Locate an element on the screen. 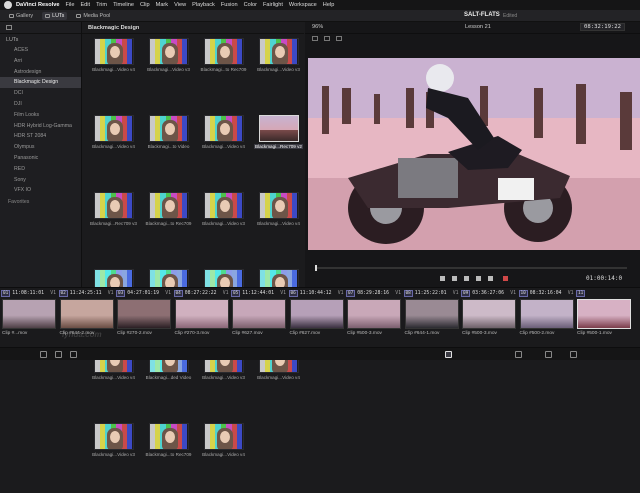  timeline-name: Lesson 21 is located at coordinates (478, 27).